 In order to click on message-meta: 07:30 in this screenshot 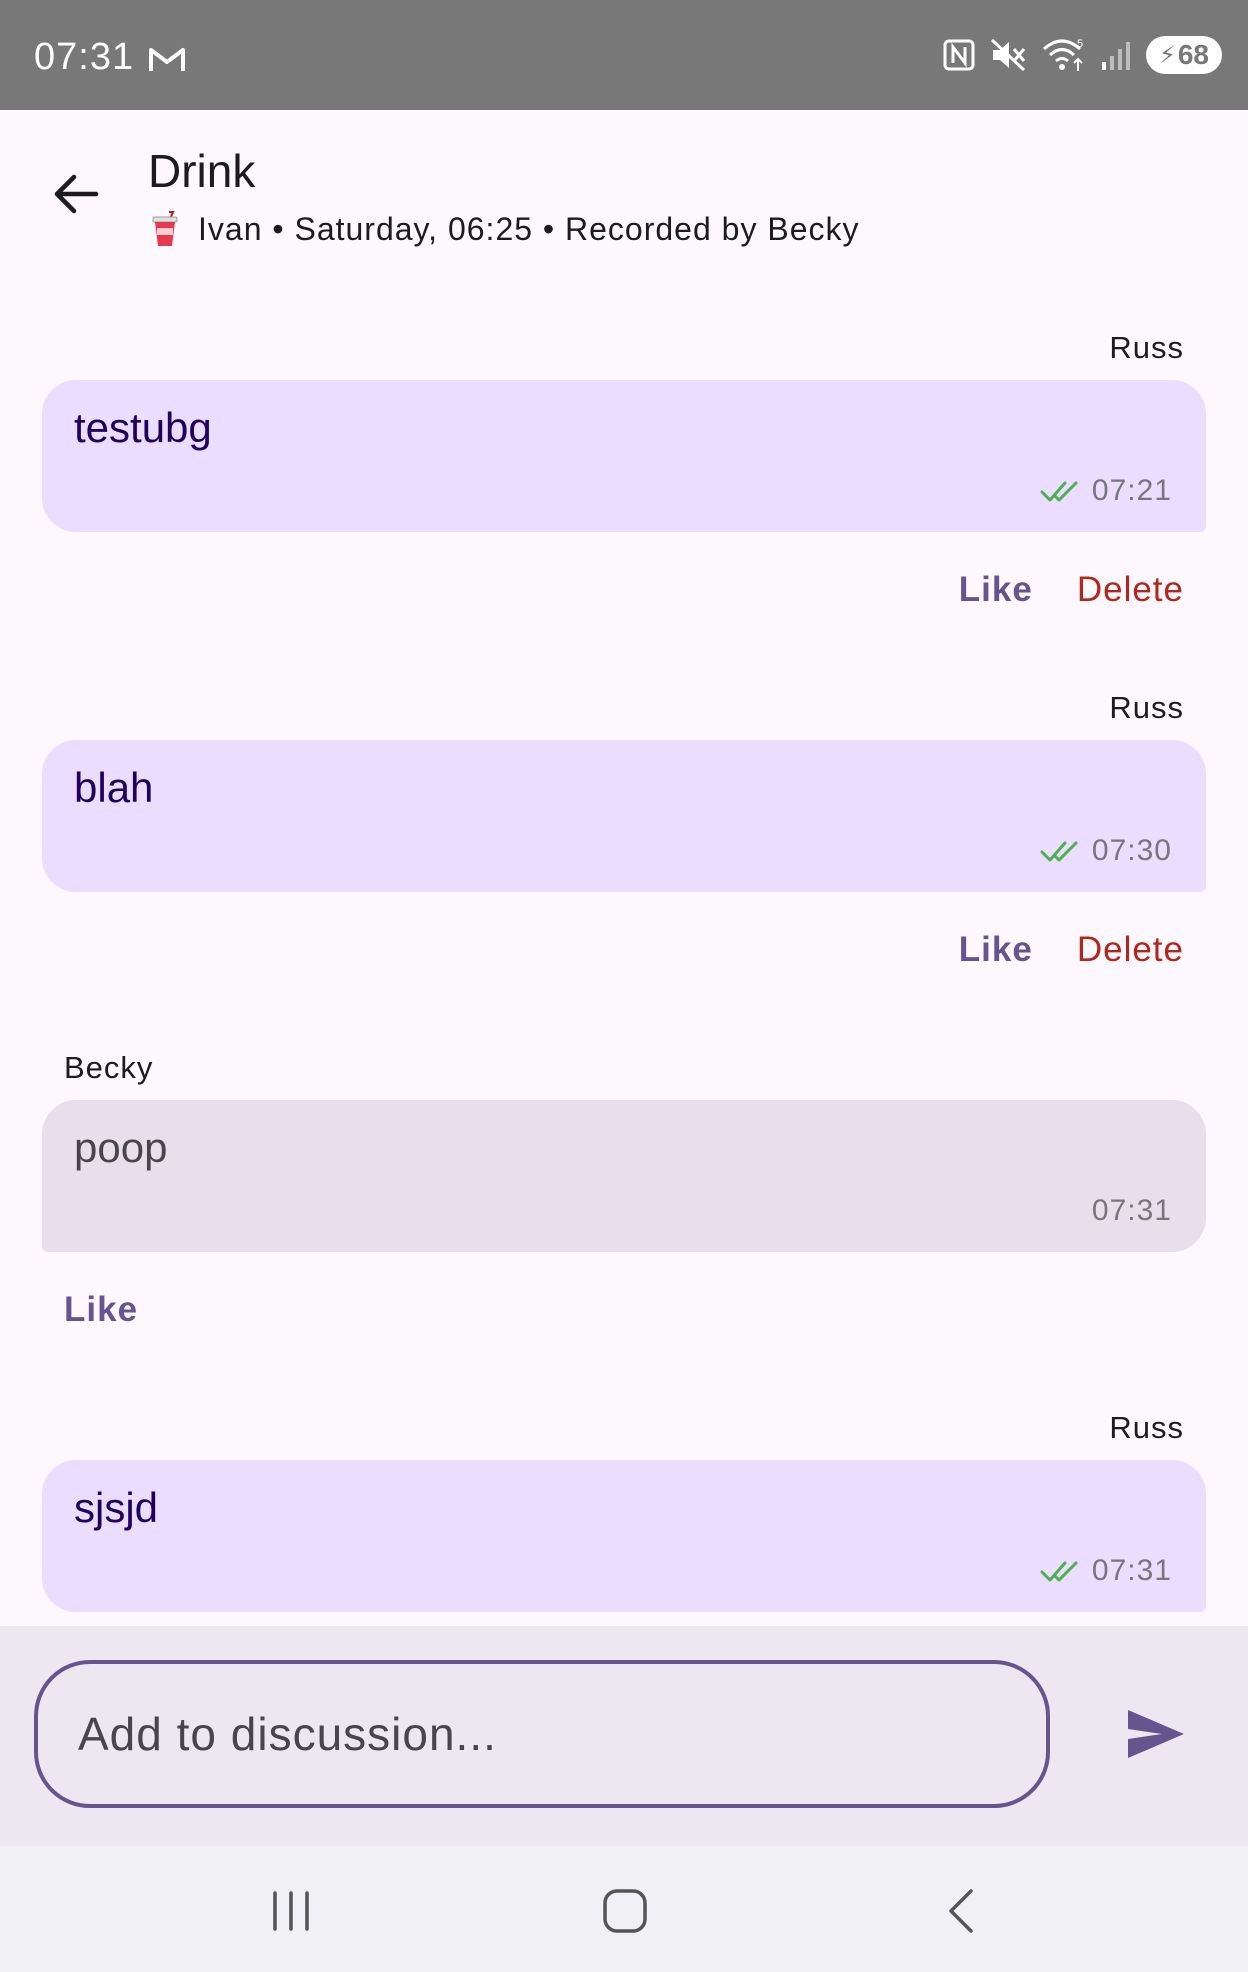, I will do `click(1106, 851)`.